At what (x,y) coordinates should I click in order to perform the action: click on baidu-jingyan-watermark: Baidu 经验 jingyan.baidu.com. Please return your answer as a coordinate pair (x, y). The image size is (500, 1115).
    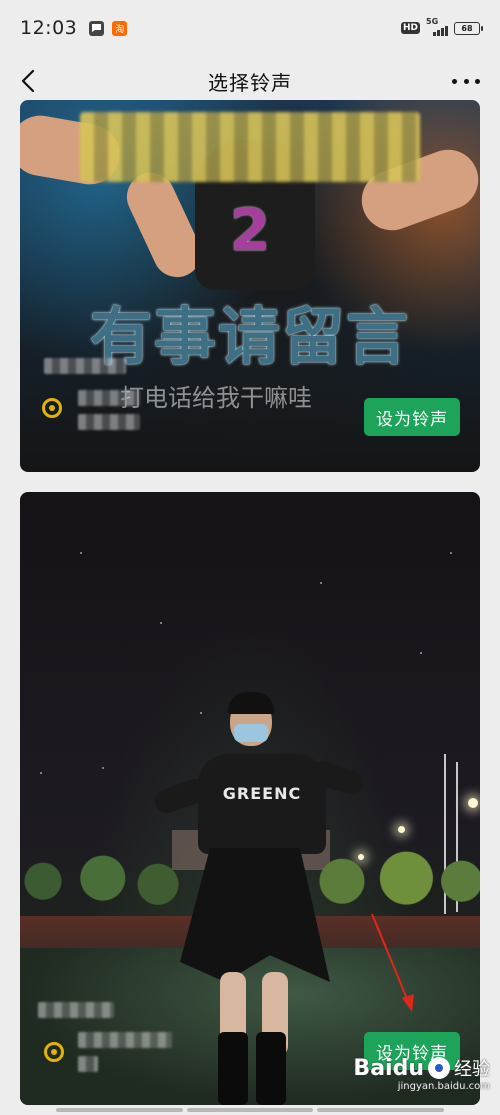
    Looking at the image, I should click on (421, 1074).